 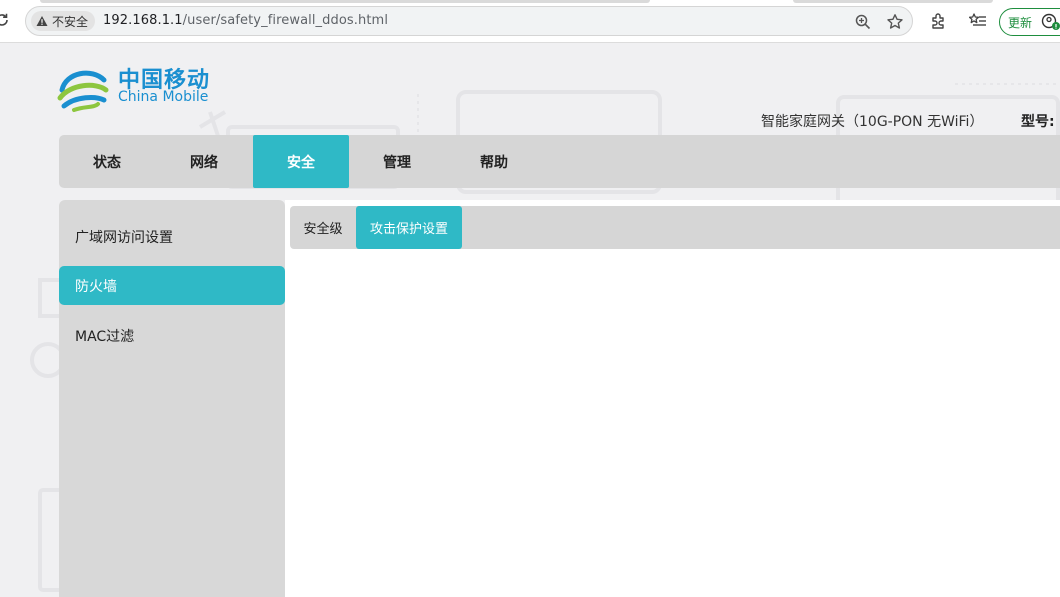 What do you see at coordinates (1050, 21) in the screenshot?
I see `profile-icon` at bounding box center [1050, 21].